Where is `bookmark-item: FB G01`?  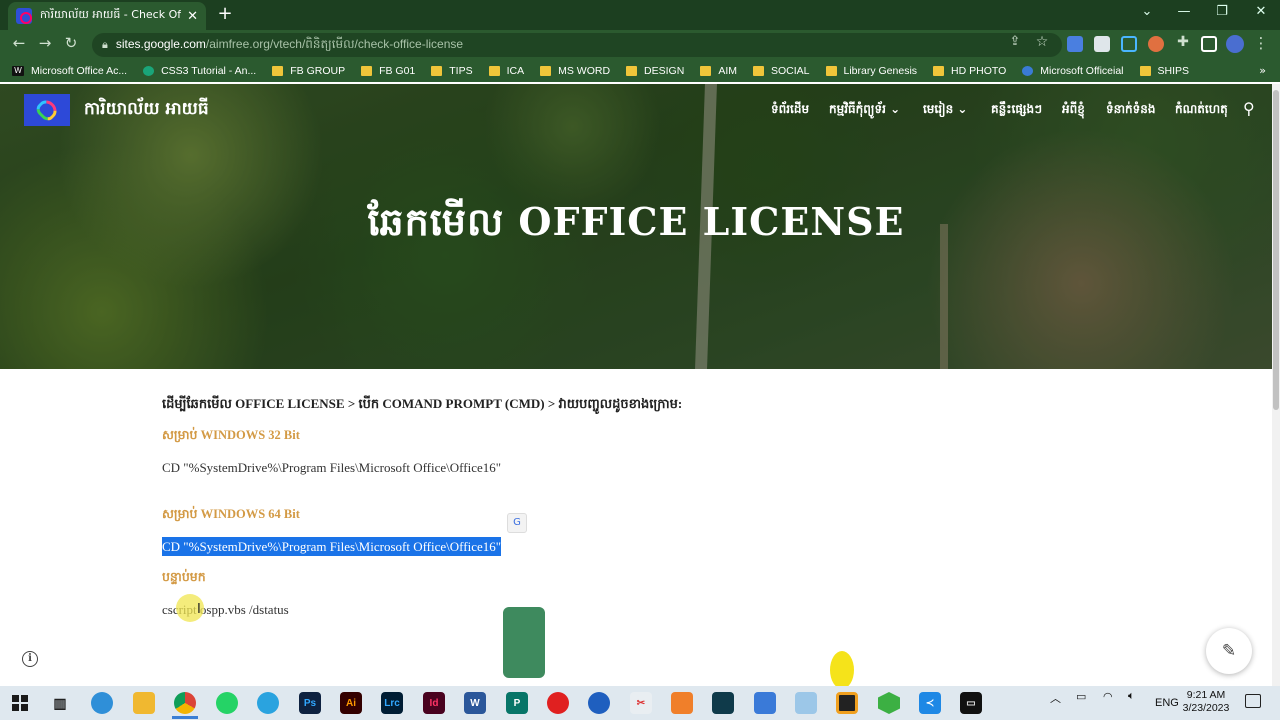
bookmark-item: FB G01 is located at coordinates (388, 71).